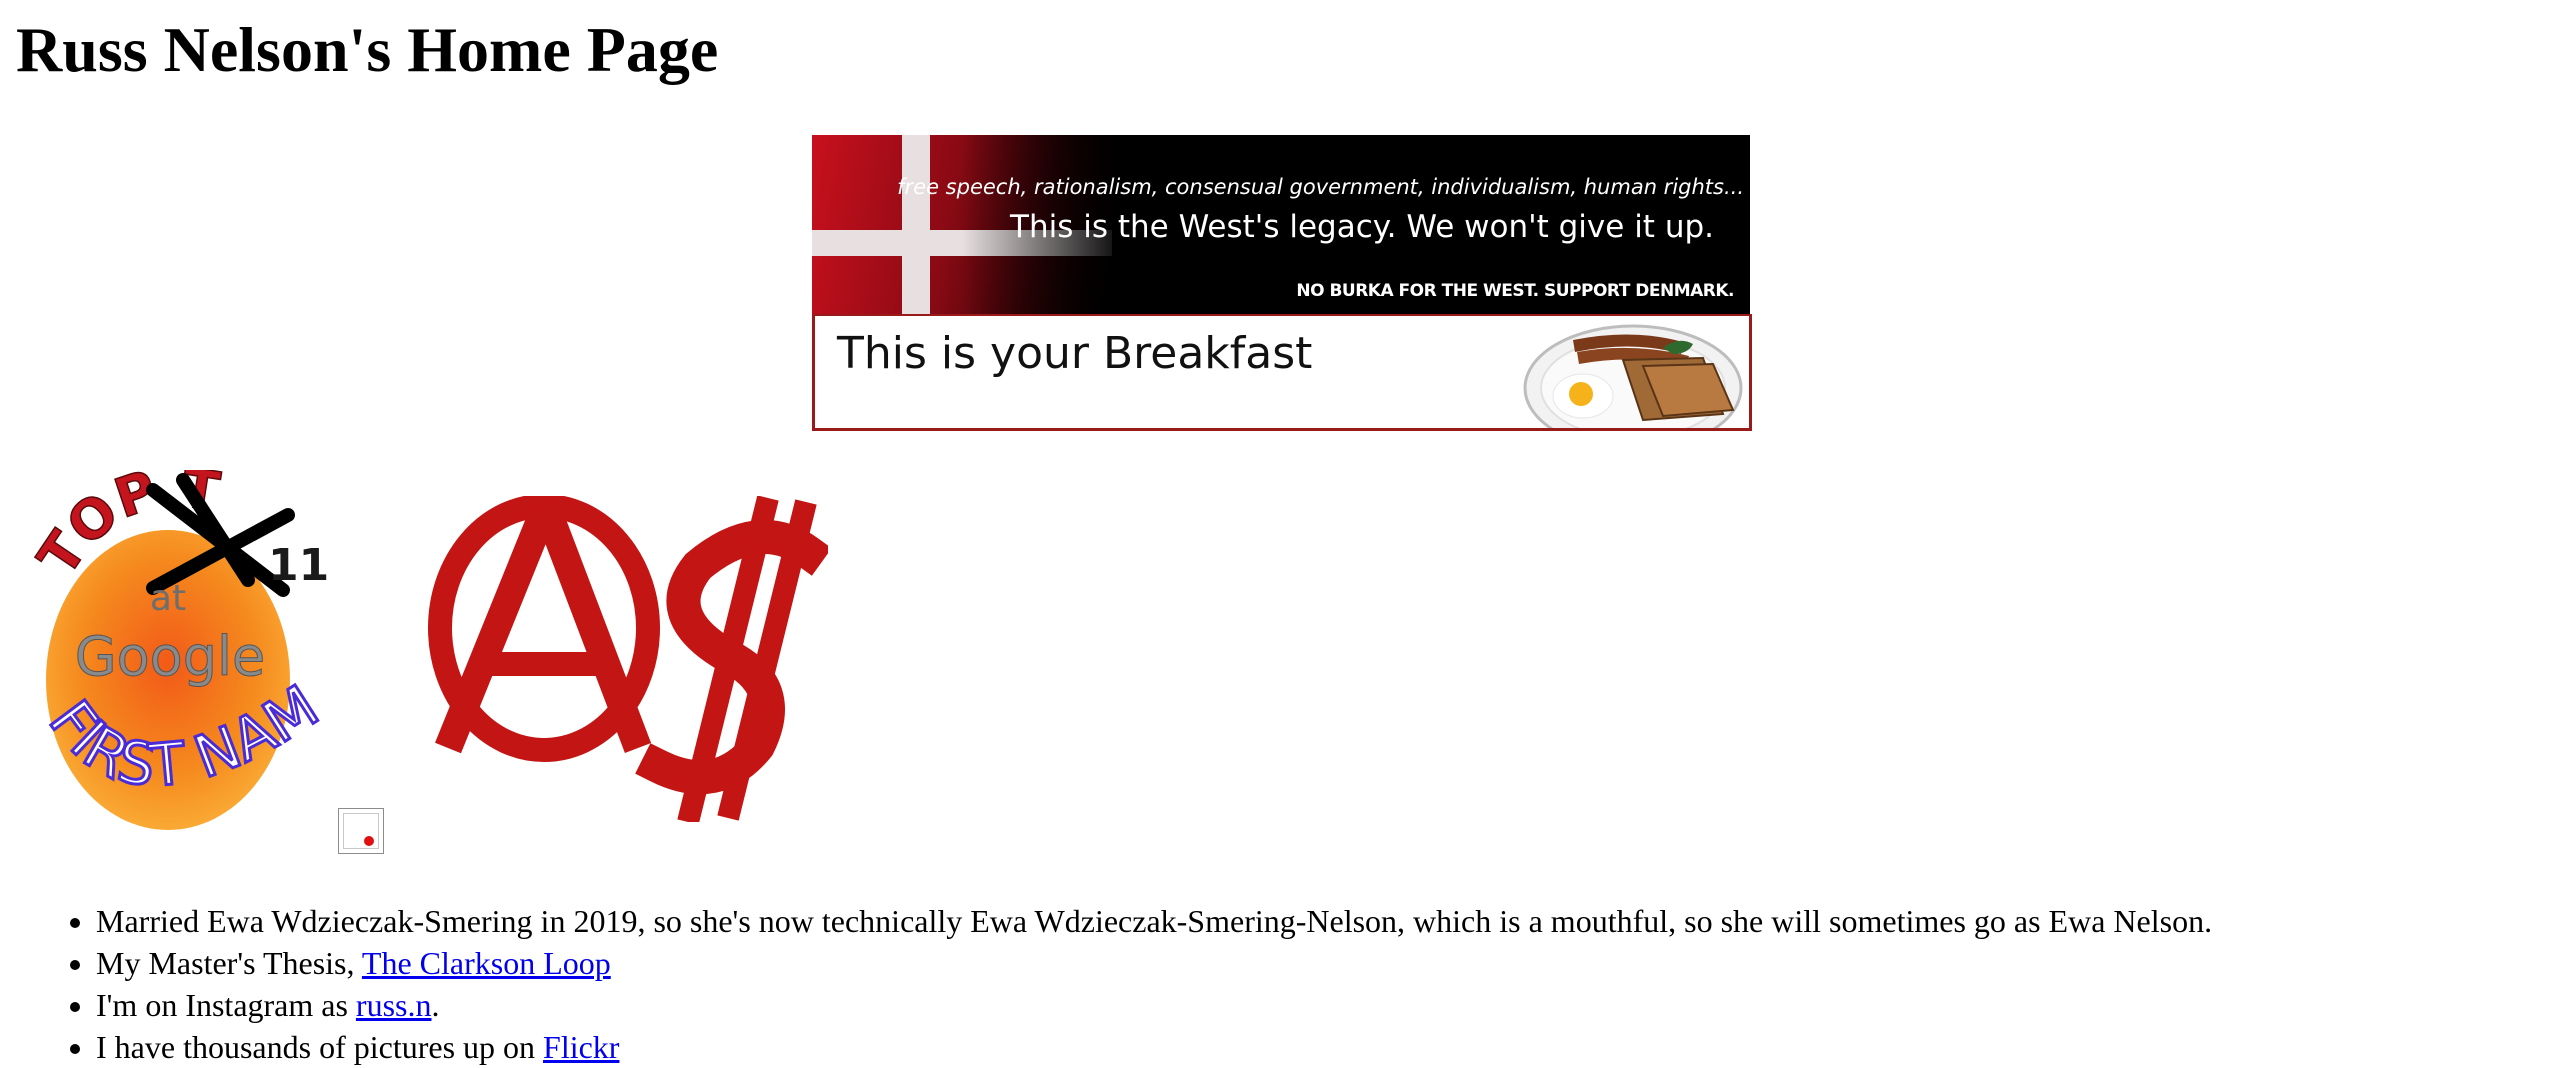 The width and height of the screenshot is (2560, 1068). What do you see at coordinates (320, 1047) in the screenshot?
I see `list-item-text: I have thousands of pictures up on` at bounding box center [320, 1047].